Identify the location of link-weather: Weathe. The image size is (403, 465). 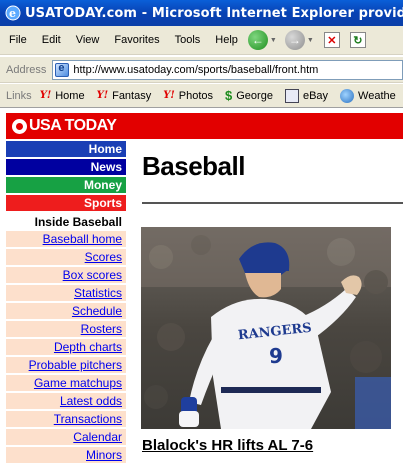
(368, 95).